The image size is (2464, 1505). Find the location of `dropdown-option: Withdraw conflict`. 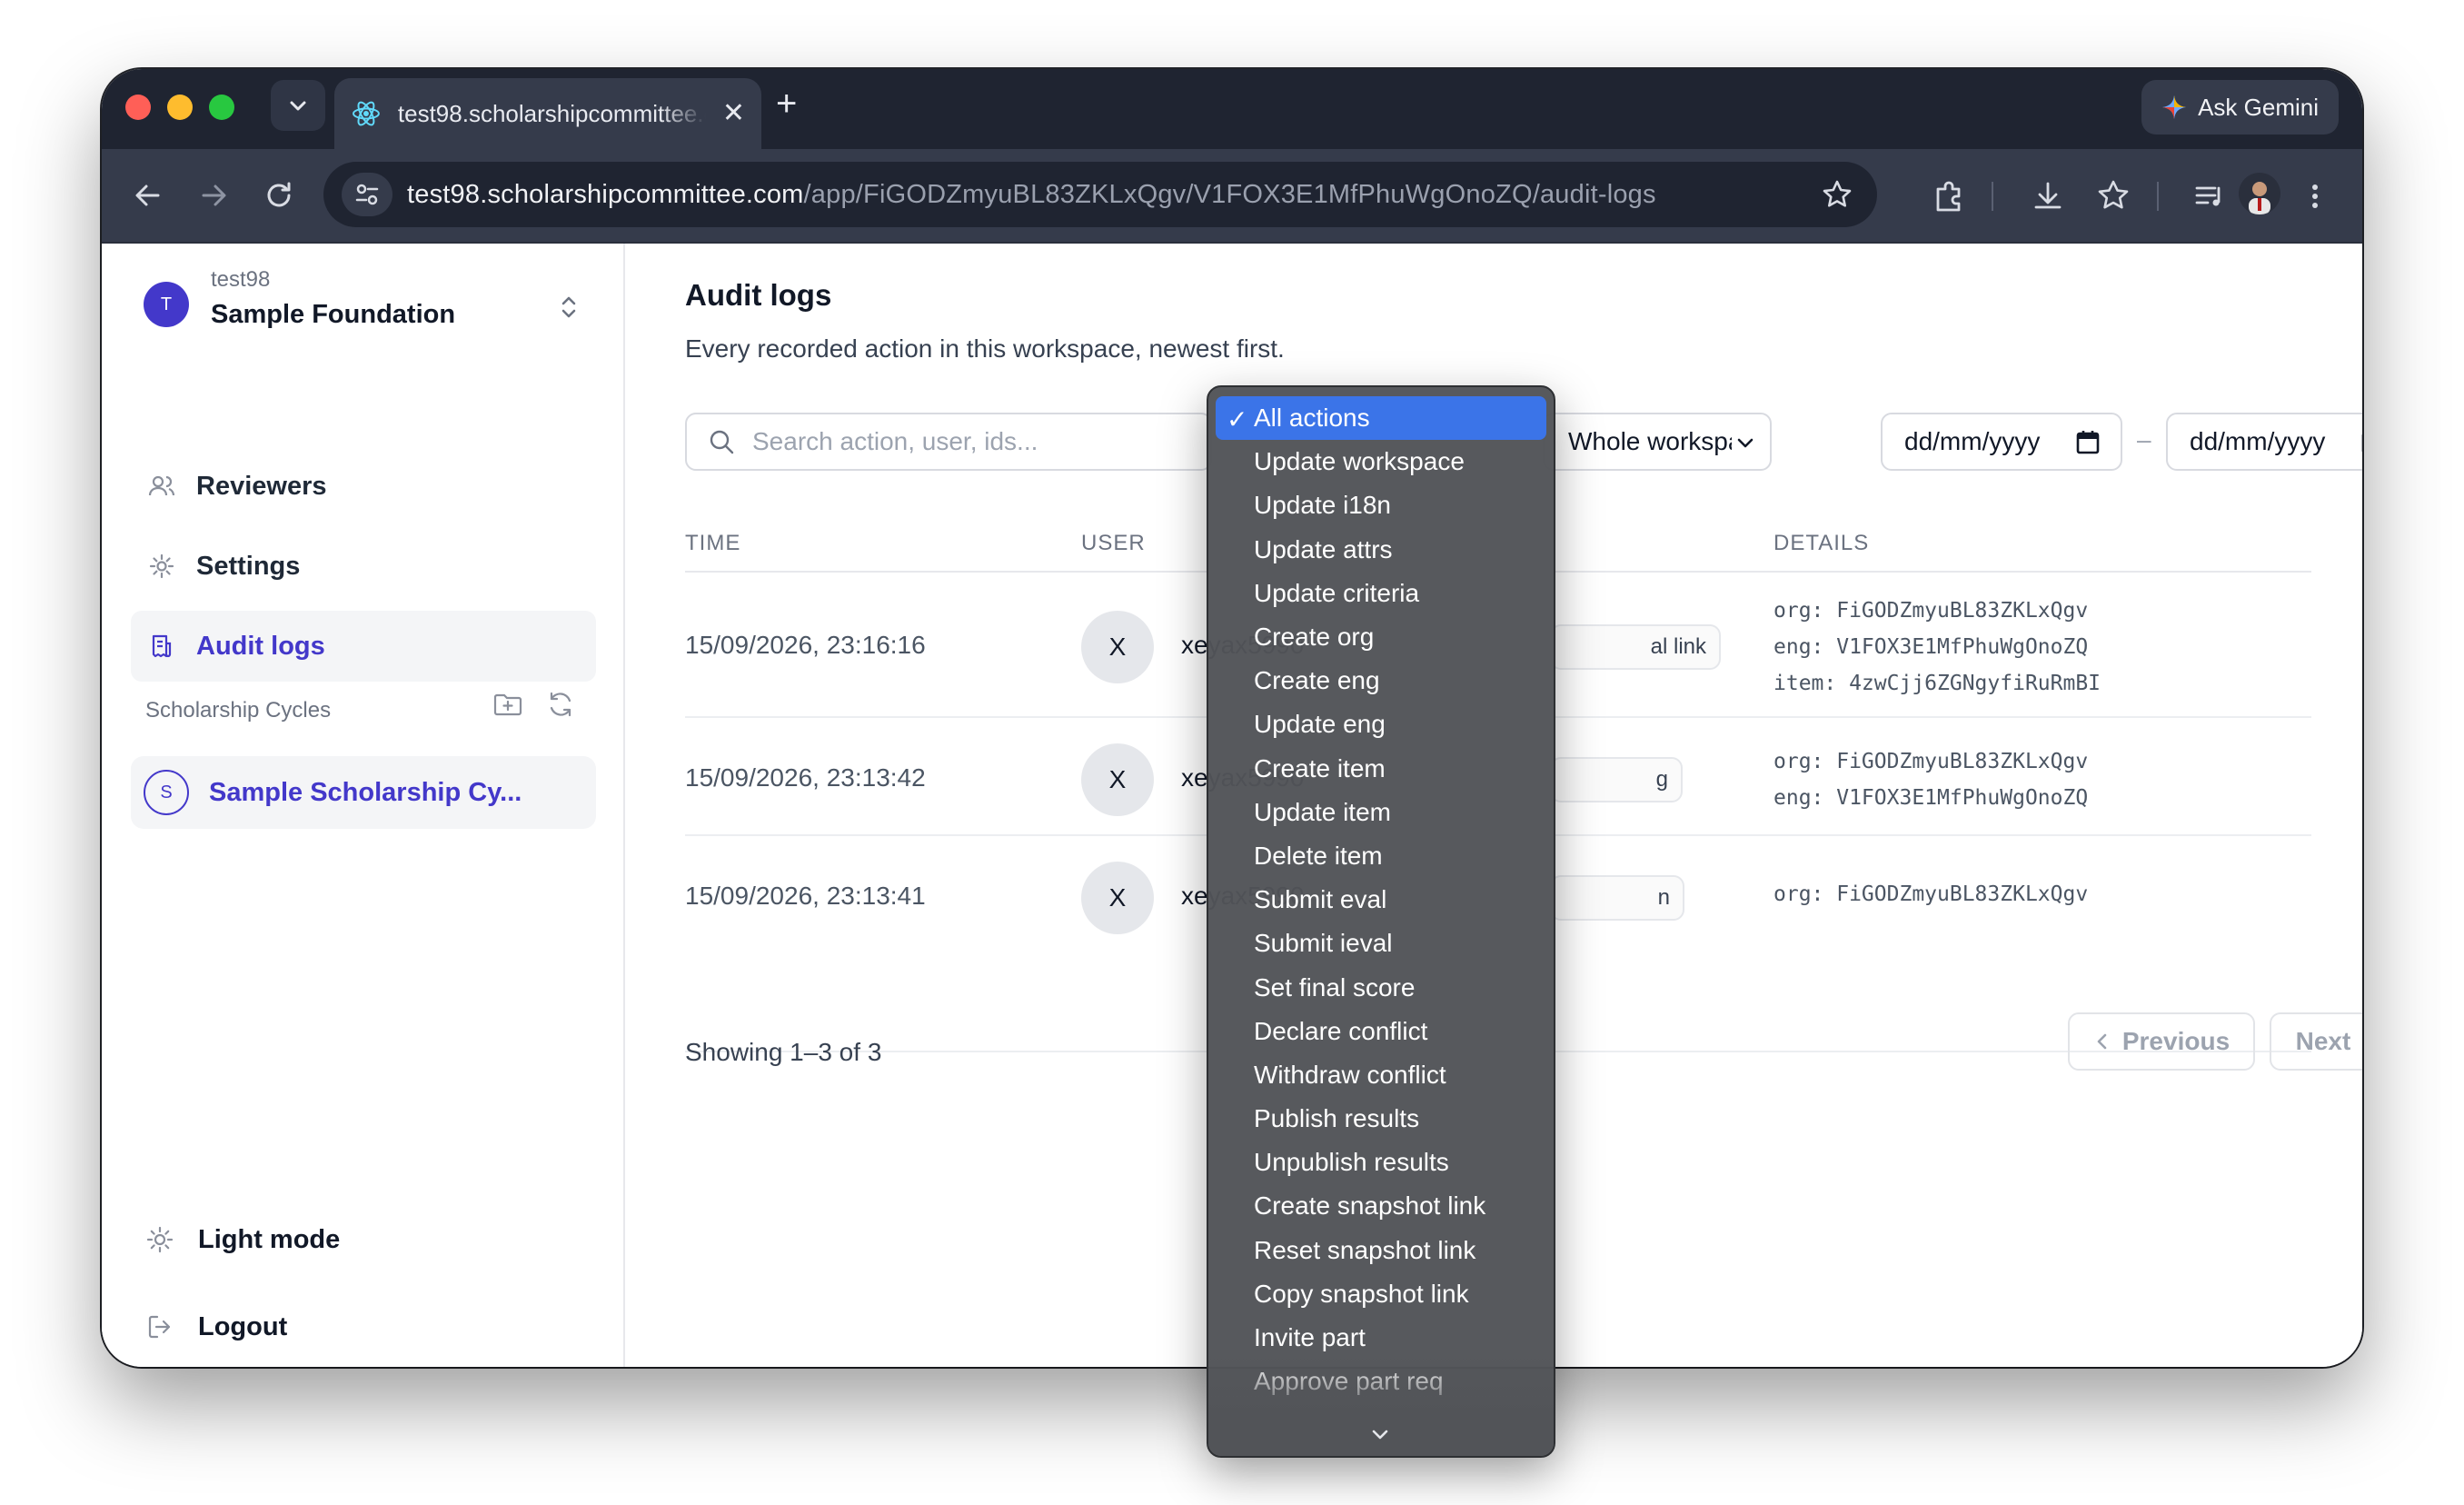

dropdown-option: Withdraw conflict is located at coordinates (1381, 1075).